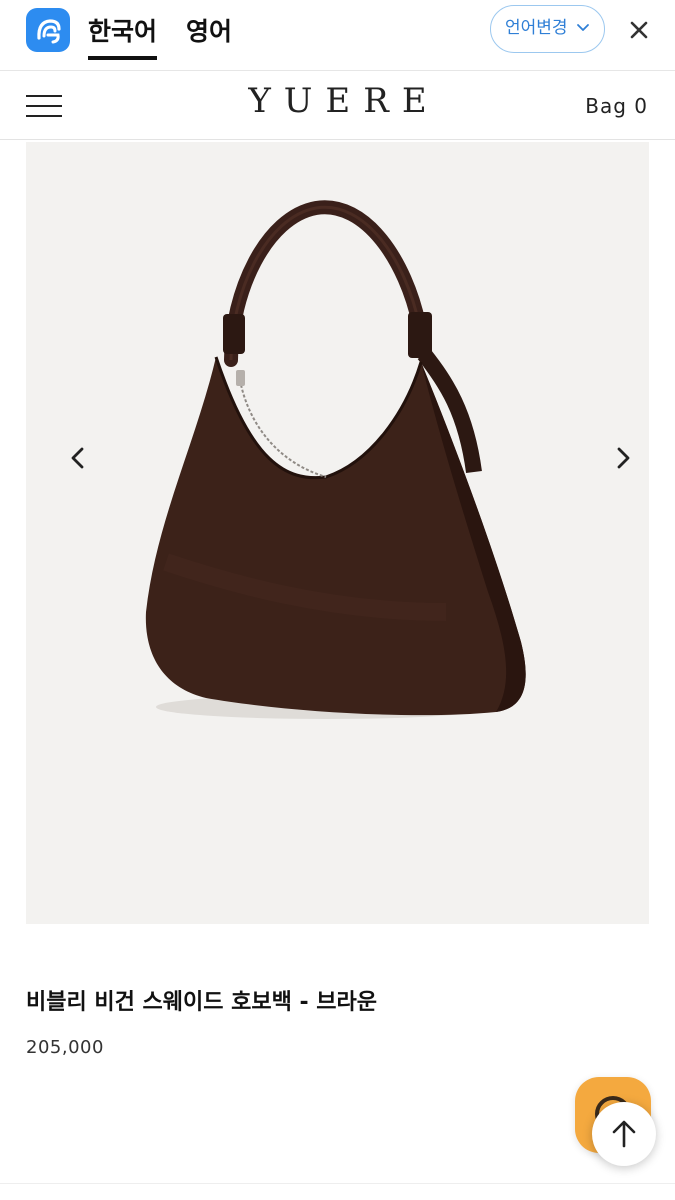 This screenshot has width=675, height=1200. I want to click on chevron-left-icon, so click(78, 458).